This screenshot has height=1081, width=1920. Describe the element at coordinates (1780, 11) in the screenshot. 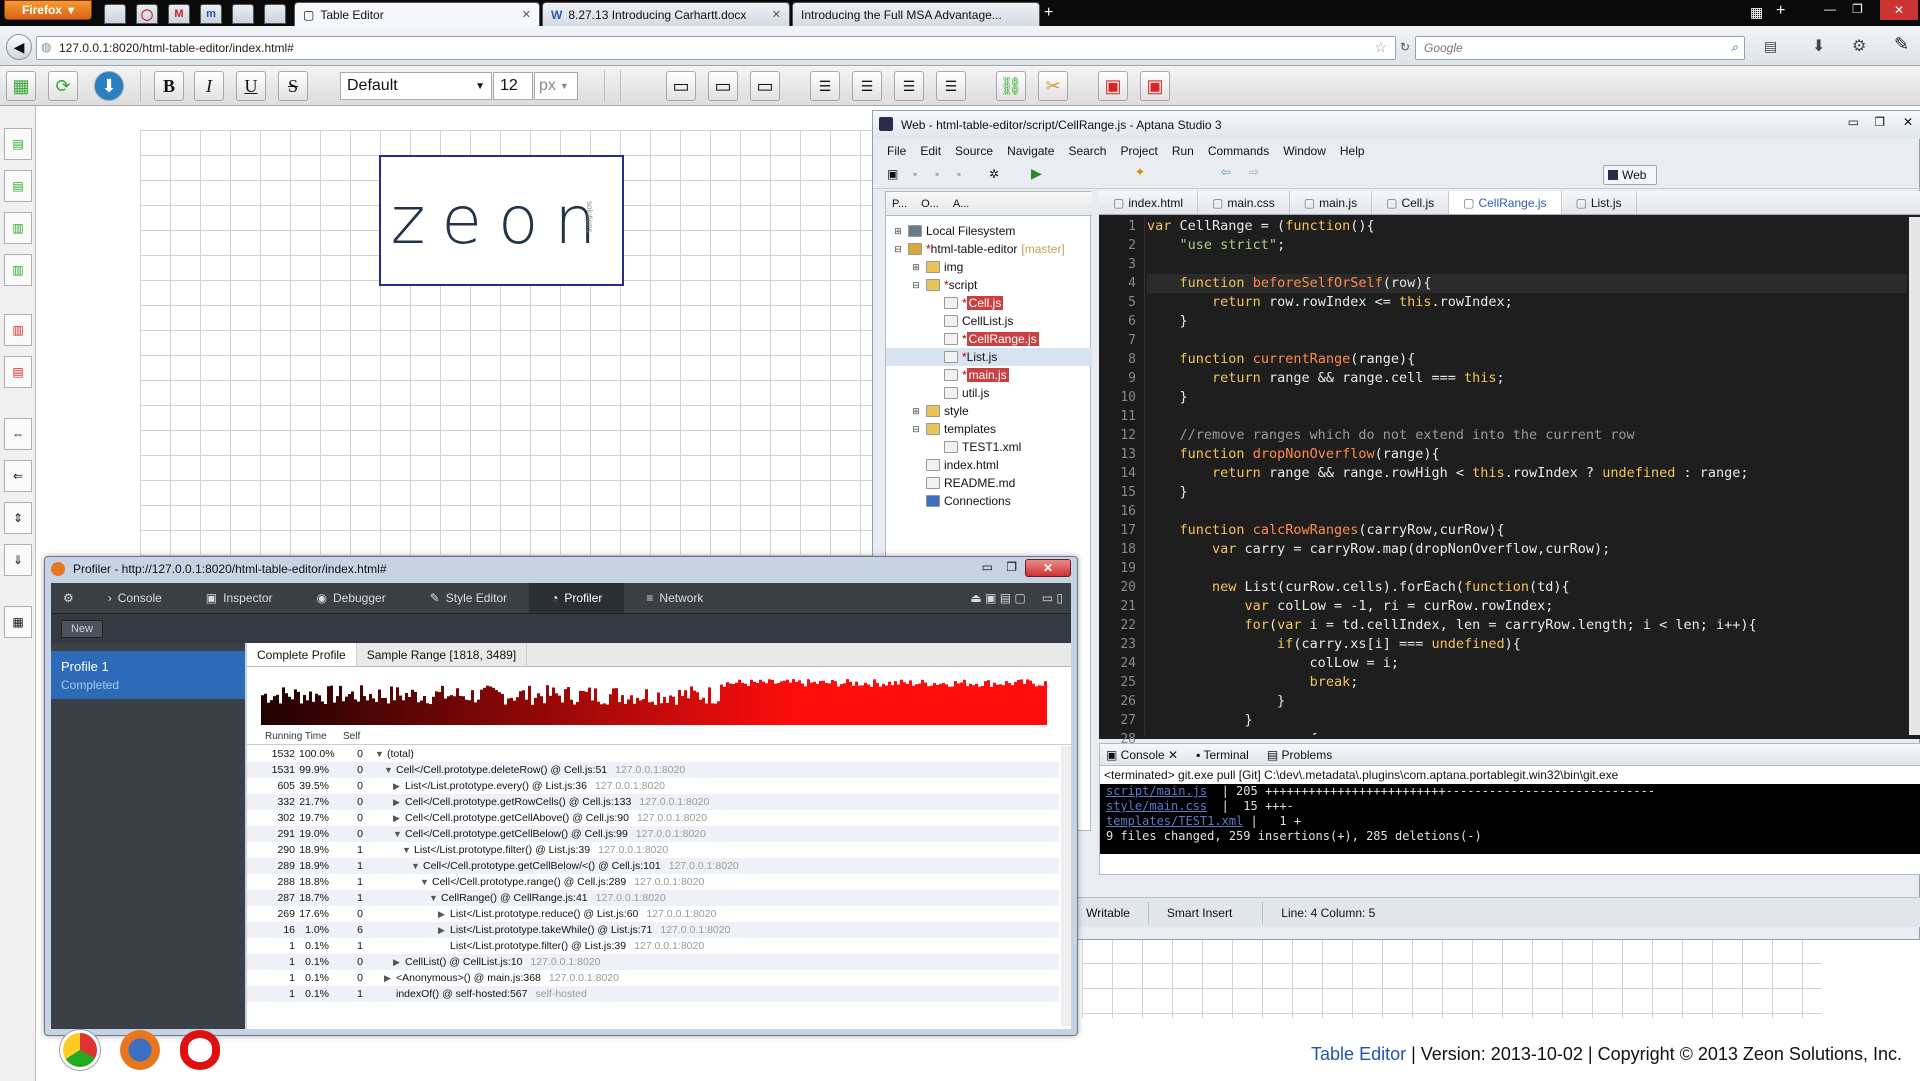

I see `add-tab-icon: +` at that location.